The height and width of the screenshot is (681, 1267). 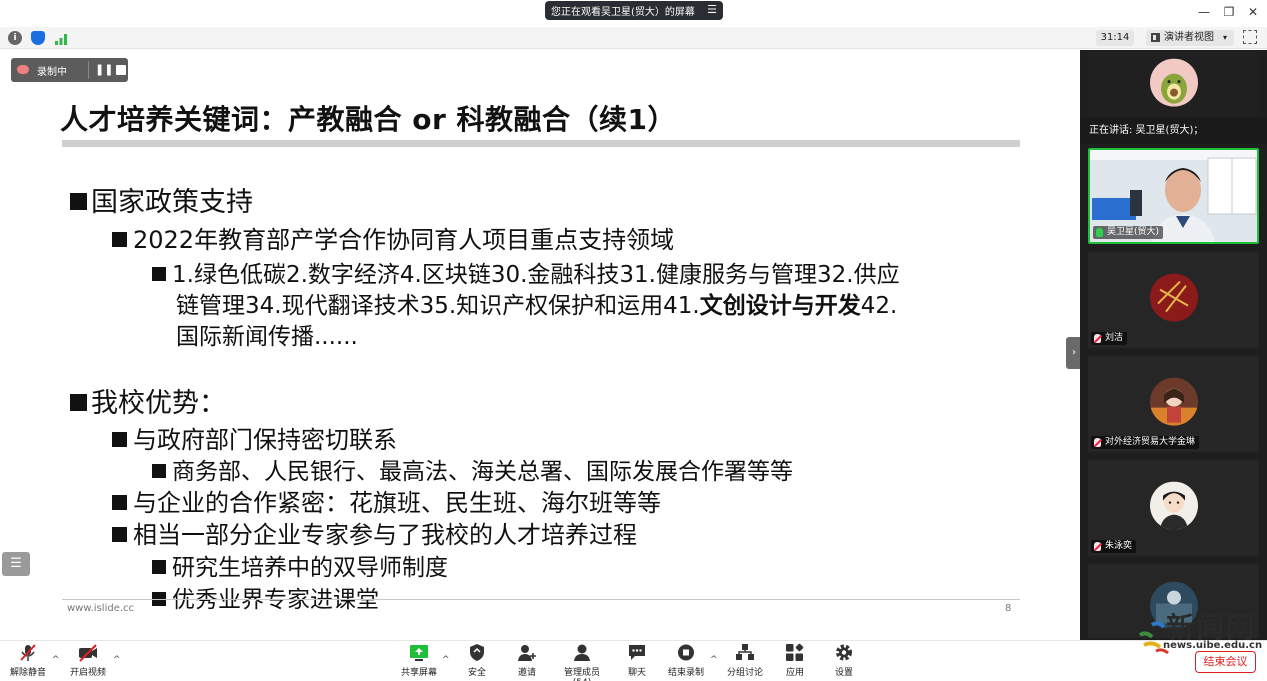 I want to click on apps-icon, so click(x=795, y=652).